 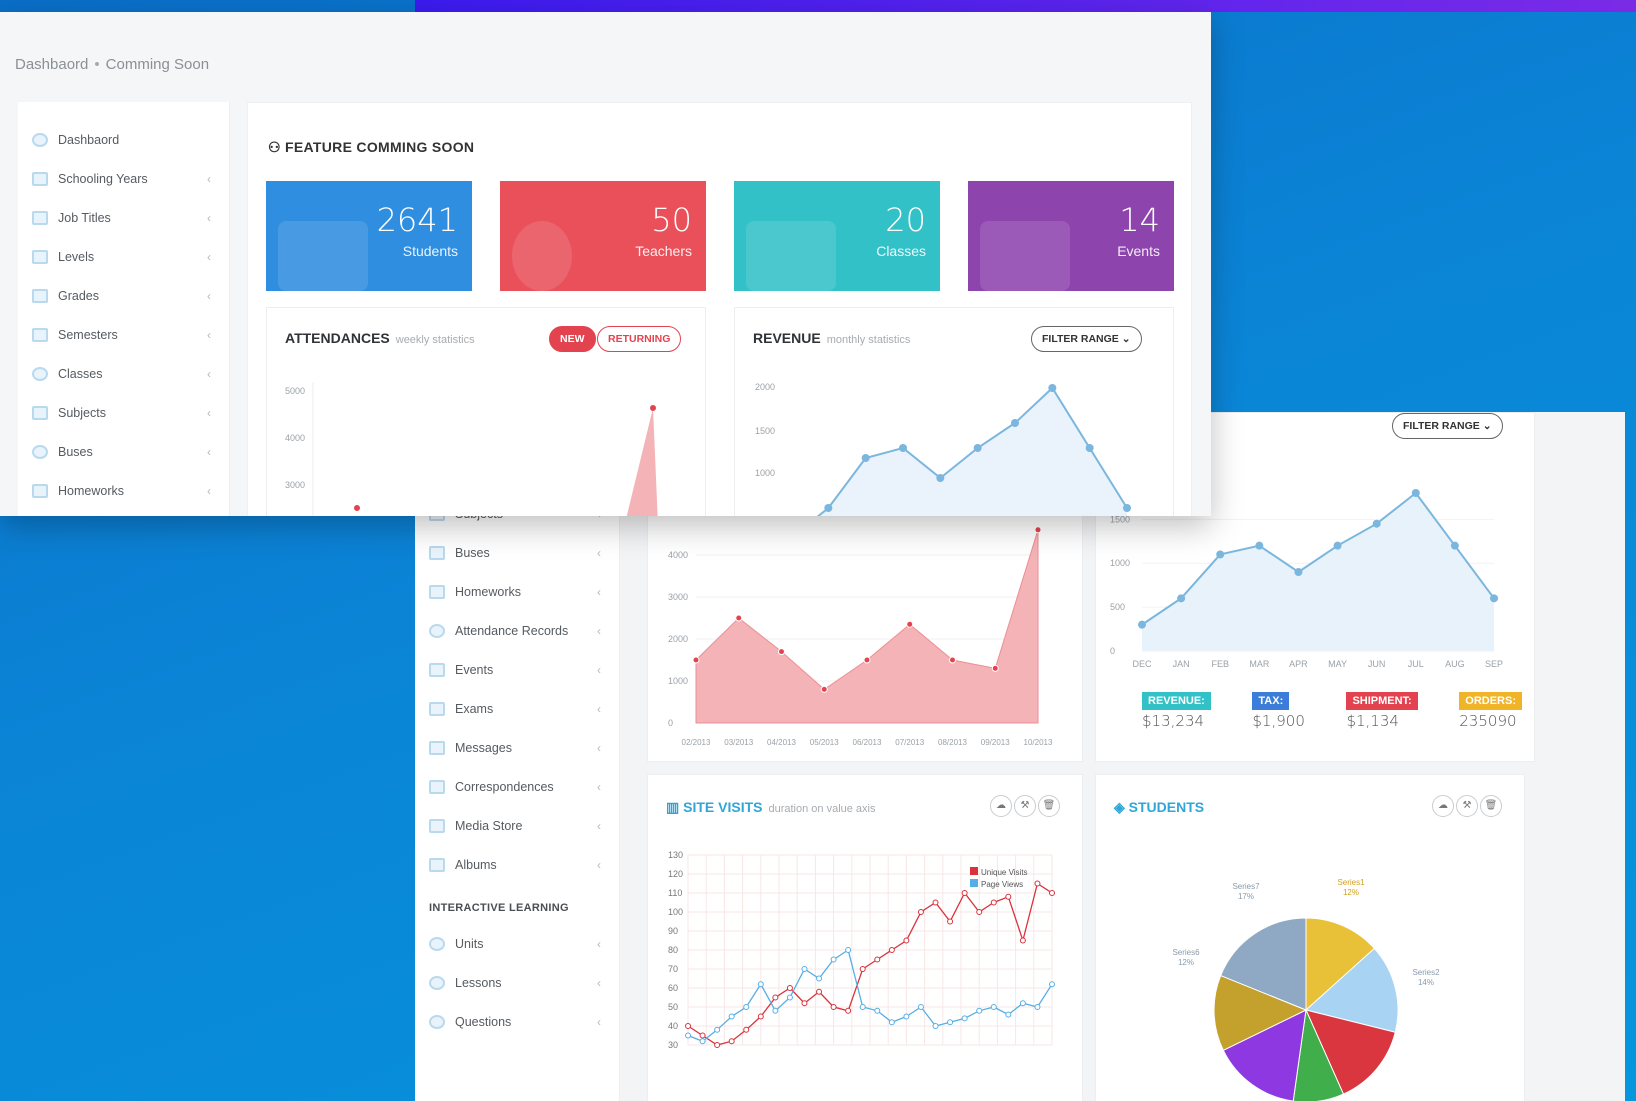 What do you see at coordinates (123, 374) in the screenshot?
I see `sidebar-item-classes: Classes ‹` at bounding box center [123, 374].